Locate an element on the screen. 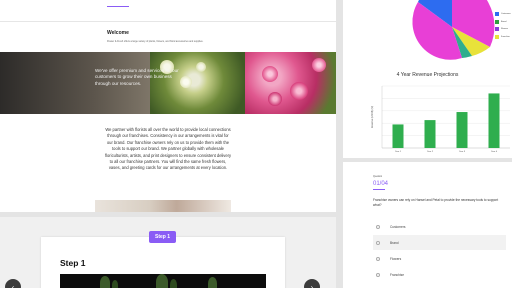  chevron-right-icon: › is located at coordinates (312, 285).